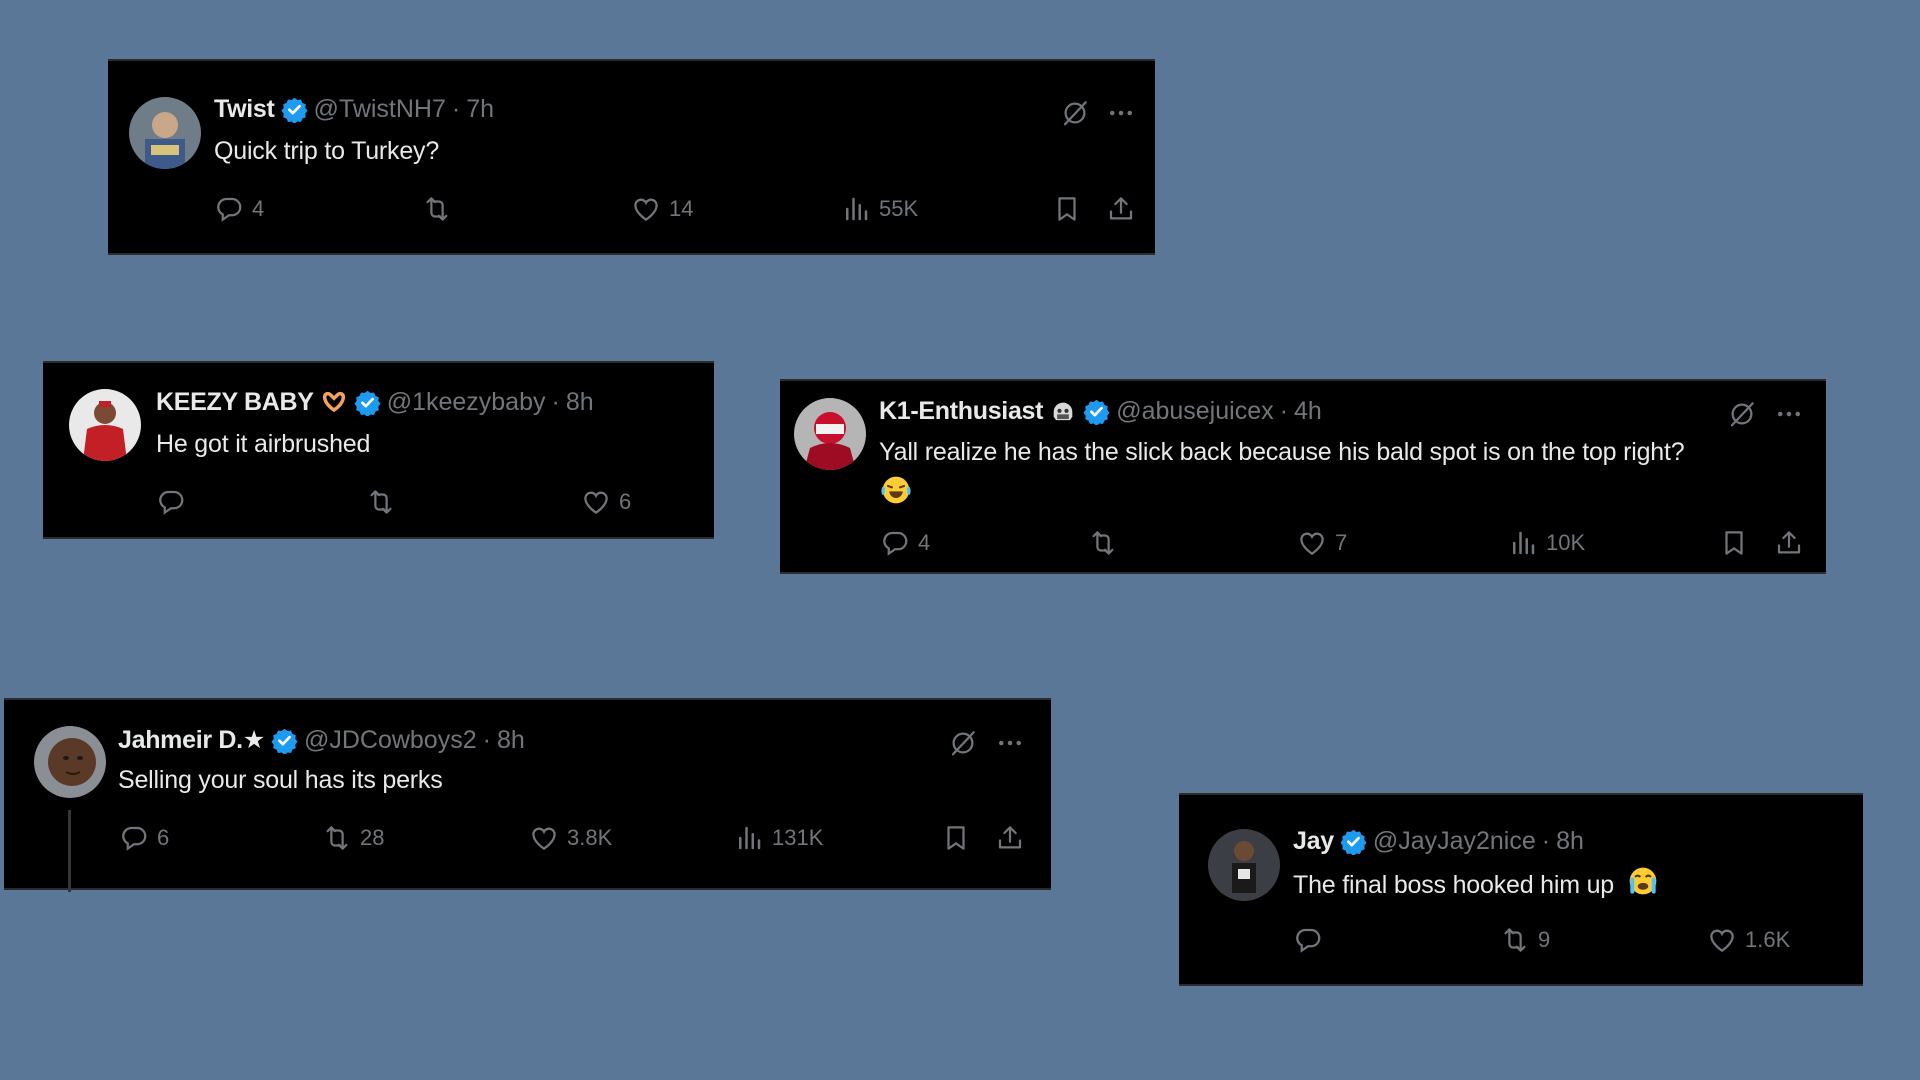 The width and height of the screenshot is (1920, 1080). I want to click on timestamp: 4h, so click(1308, 411).